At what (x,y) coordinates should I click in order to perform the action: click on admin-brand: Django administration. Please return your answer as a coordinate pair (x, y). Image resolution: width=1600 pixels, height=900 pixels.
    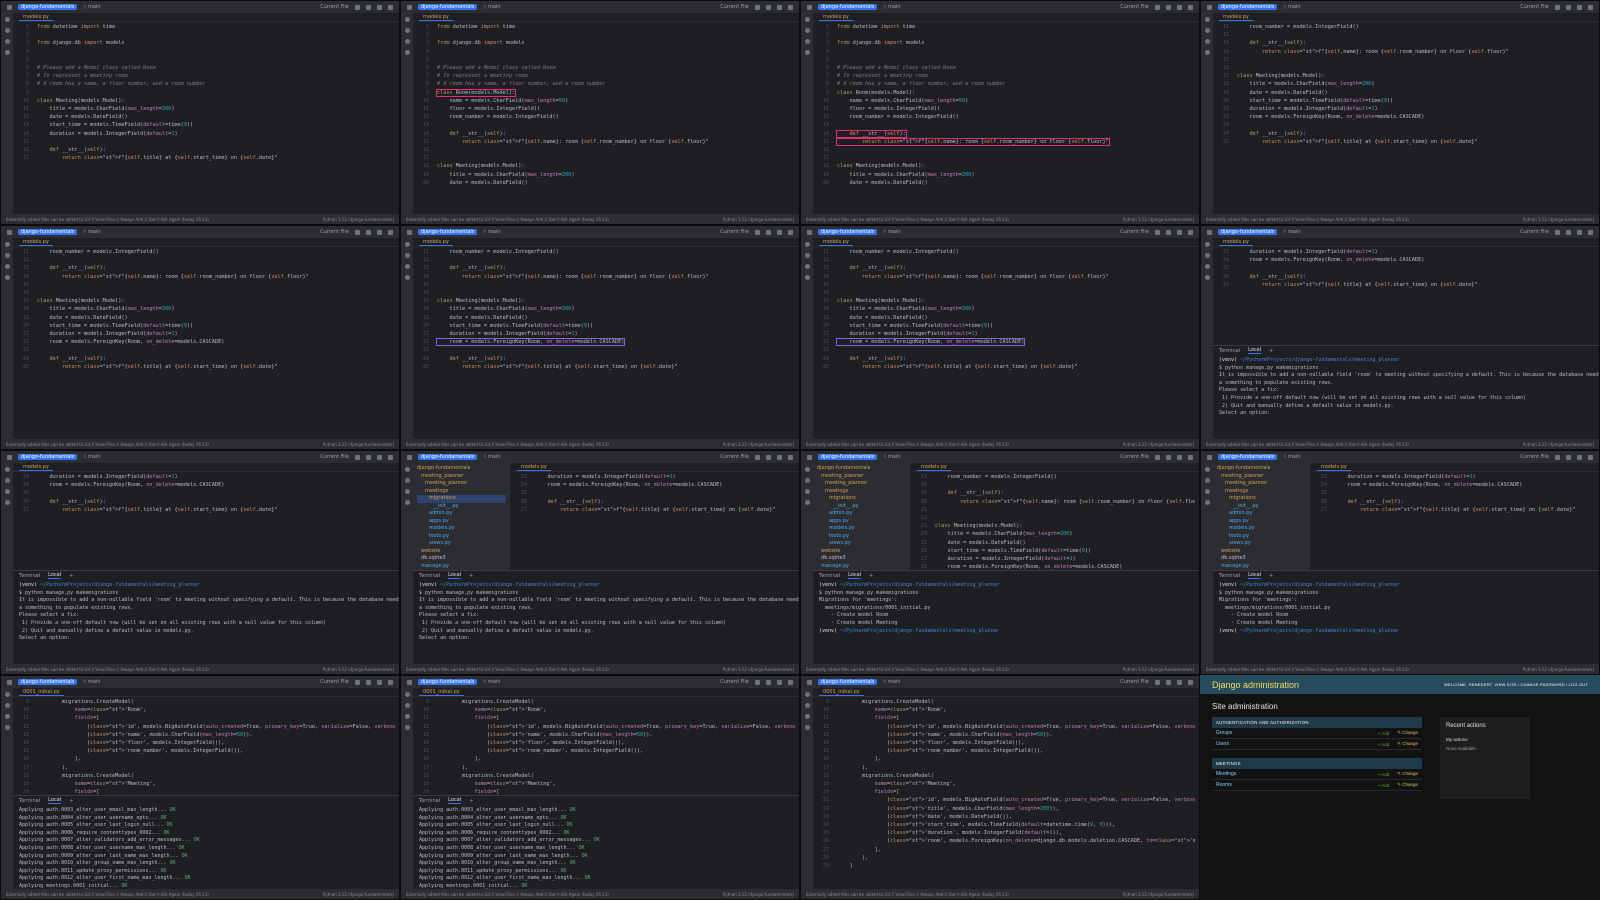
    Looking at the image, I should click on (1255, 685).